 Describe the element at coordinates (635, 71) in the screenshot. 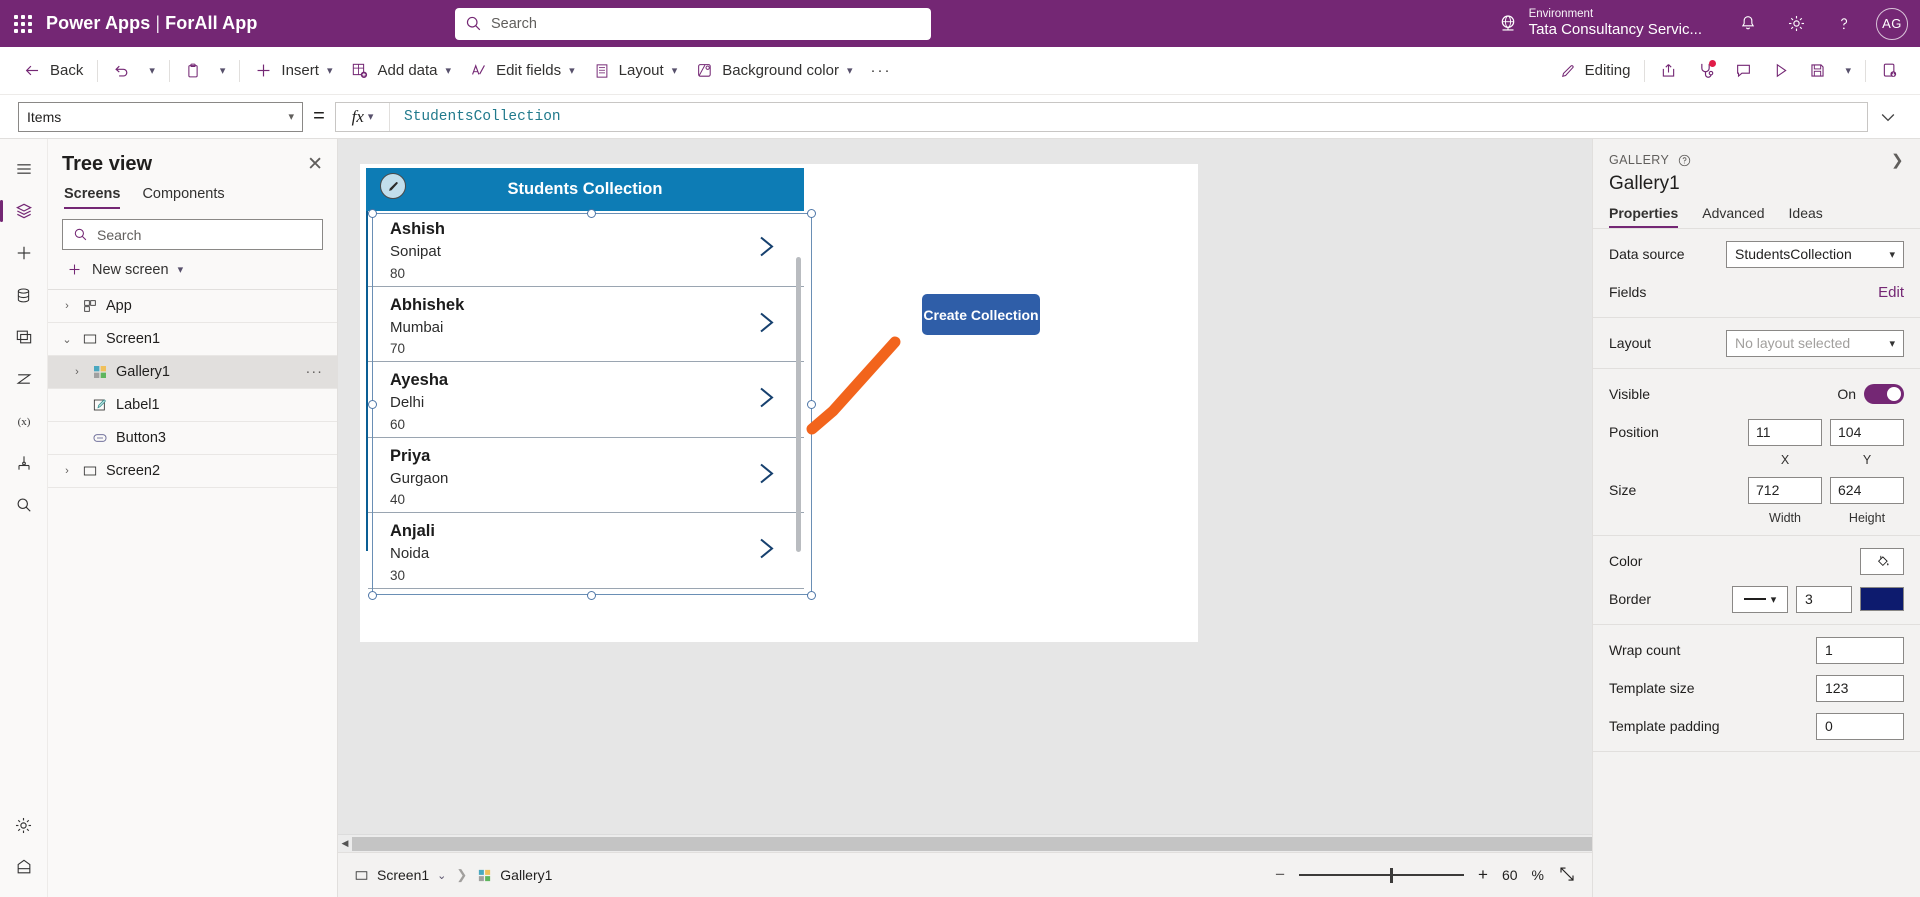

I see `layout-button: Layout ▾` at that location.